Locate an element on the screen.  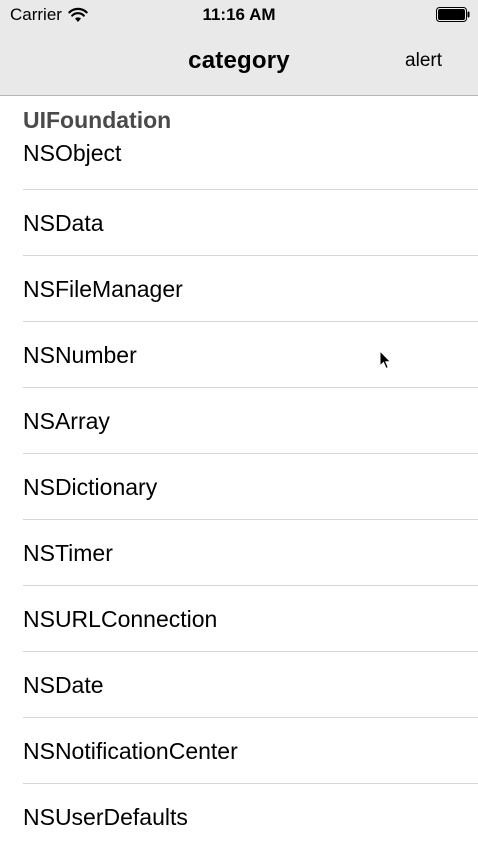
section-header: UIFoundation is located at coordinates (97, 120).